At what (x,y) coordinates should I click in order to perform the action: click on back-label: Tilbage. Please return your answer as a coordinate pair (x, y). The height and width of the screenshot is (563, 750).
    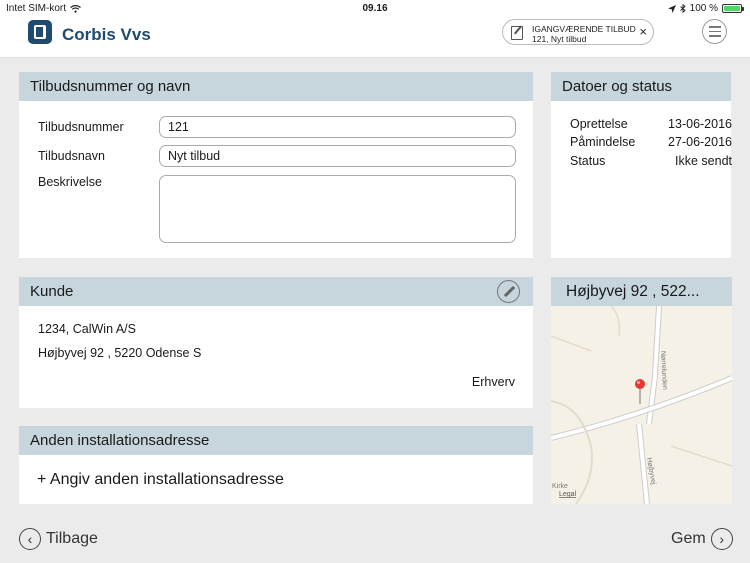
    Looking at the image, I should click on (72, 538).